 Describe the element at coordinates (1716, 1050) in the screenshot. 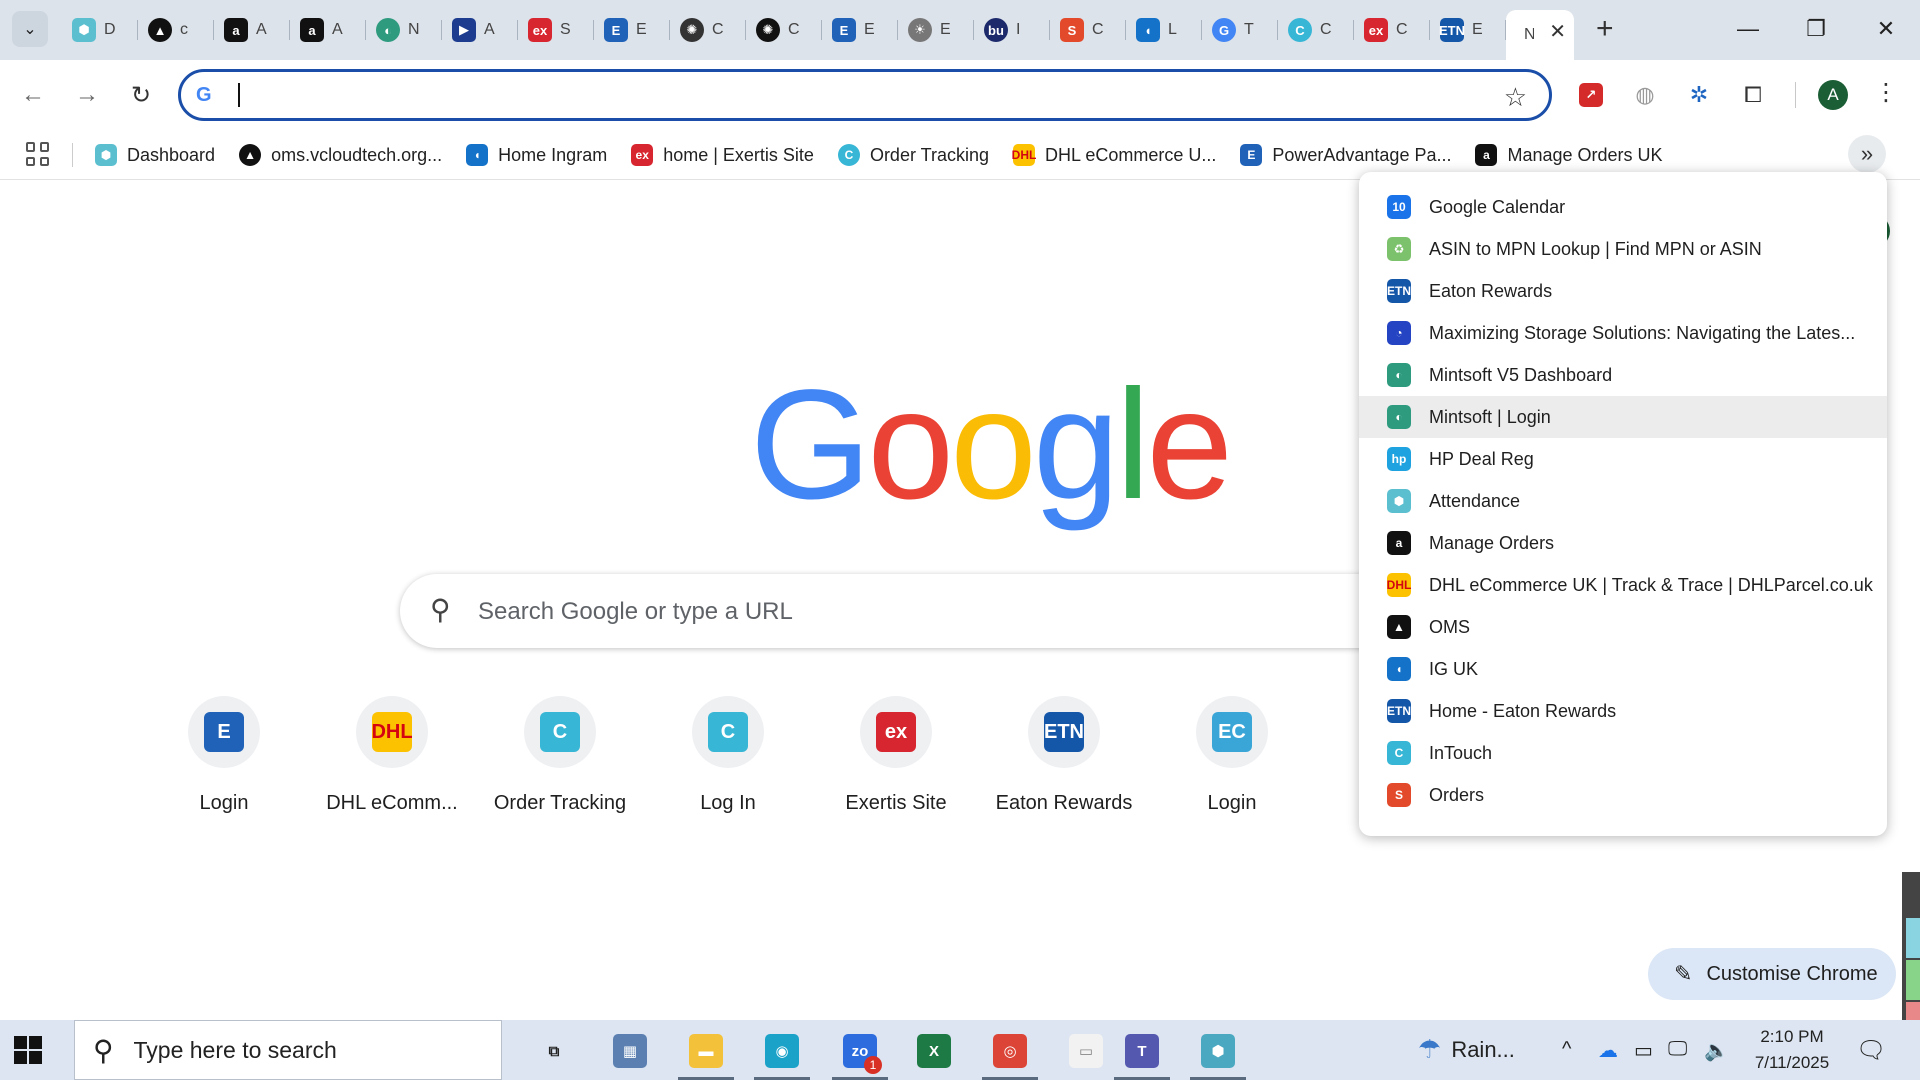

I see `volume-icon: 🔈` at that location.